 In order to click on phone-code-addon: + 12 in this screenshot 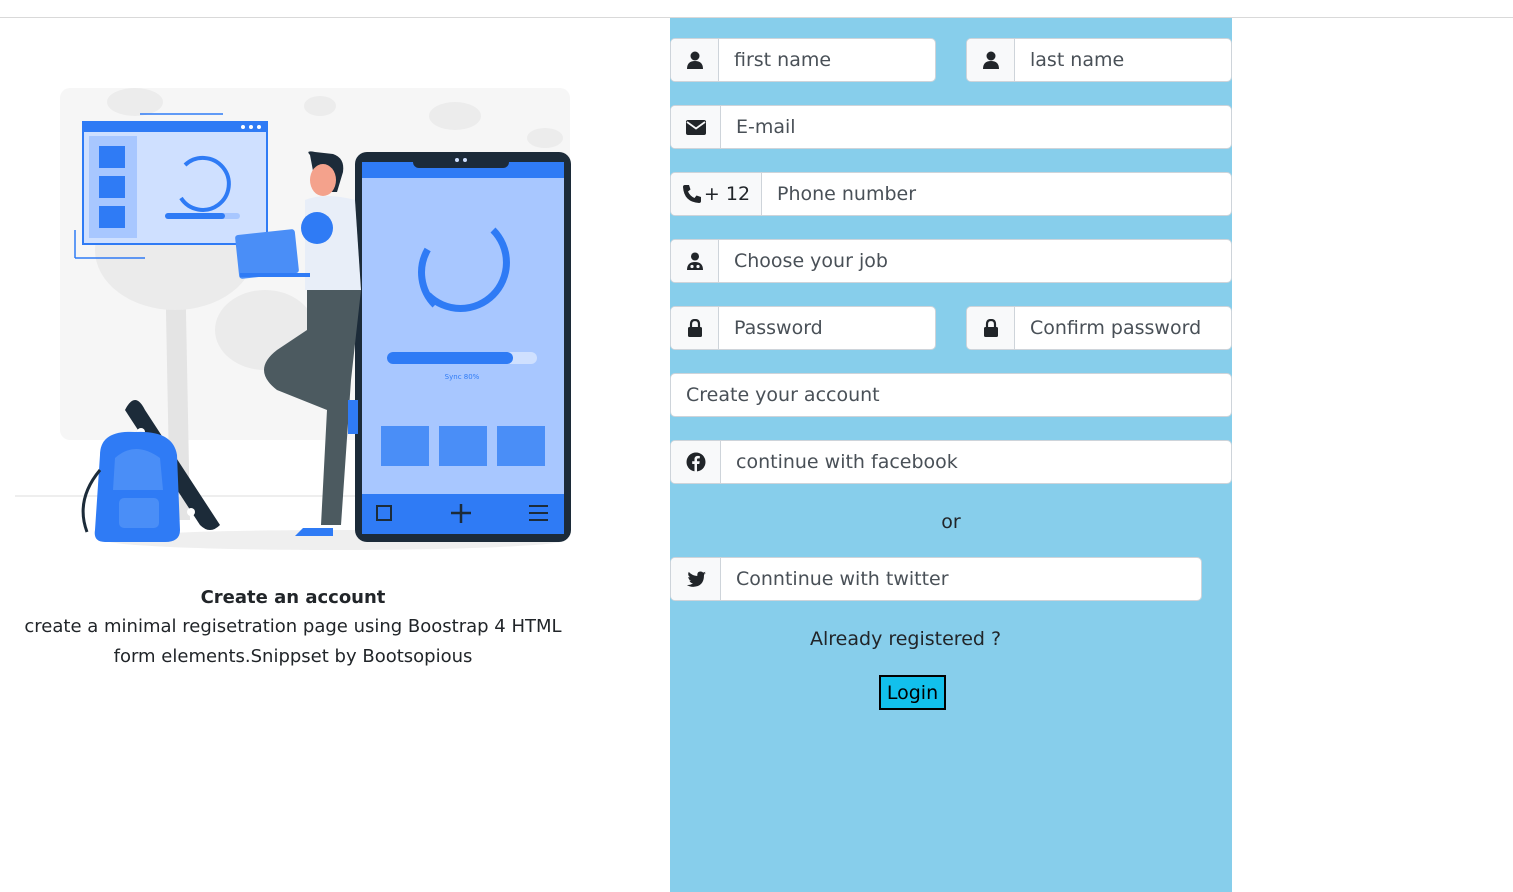, I will do `click(716, 194)`.